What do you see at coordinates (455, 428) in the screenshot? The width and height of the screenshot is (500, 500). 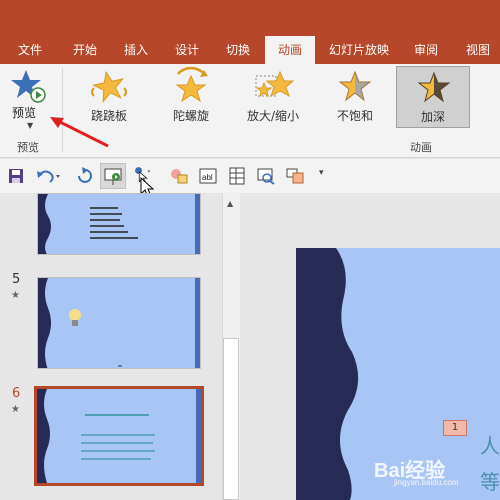 I see `animation-order-tag: 1` at bounding box center [455, 428].